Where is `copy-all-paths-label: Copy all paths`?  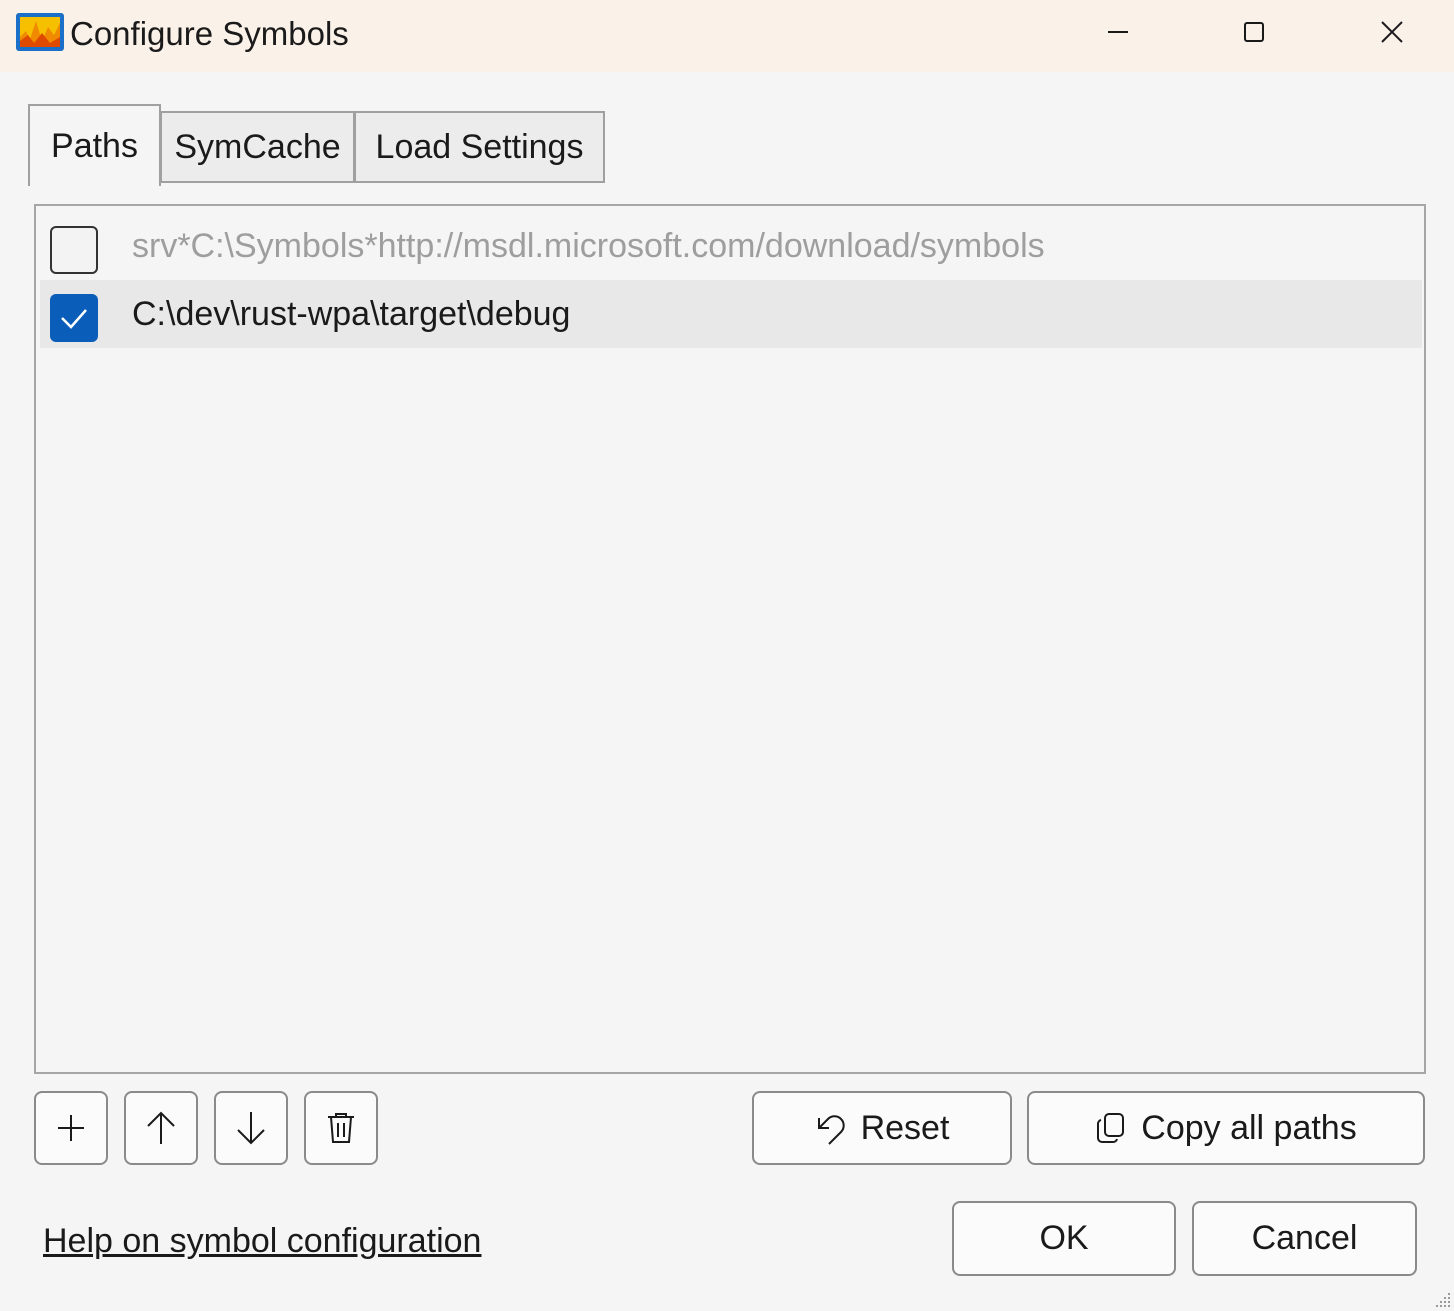 copy-all-paths-label: Copy all paths is located at coordinates (1249, 1127).